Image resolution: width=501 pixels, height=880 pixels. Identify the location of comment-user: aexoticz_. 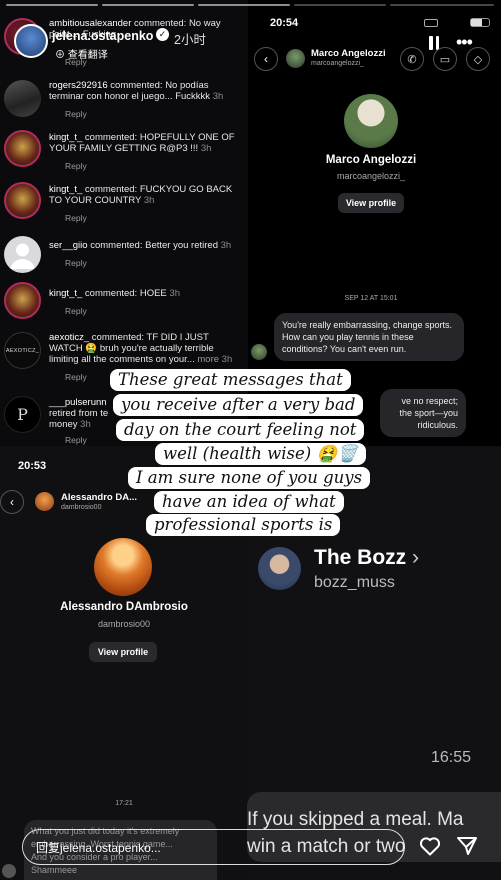
(69, 337).